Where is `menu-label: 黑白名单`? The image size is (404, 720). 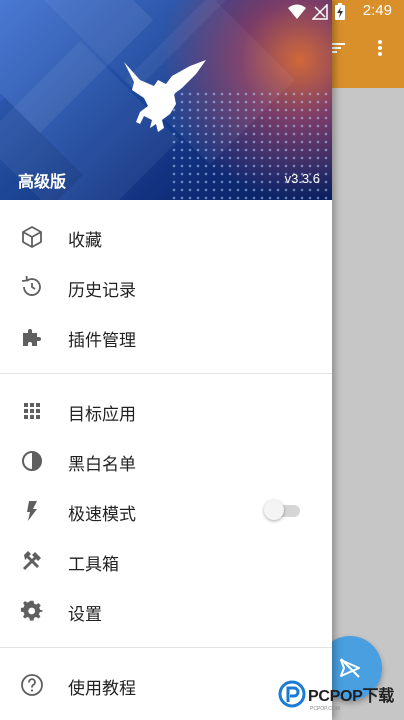 menu-label: 黑白名单 is located at coordinates (102, 465).